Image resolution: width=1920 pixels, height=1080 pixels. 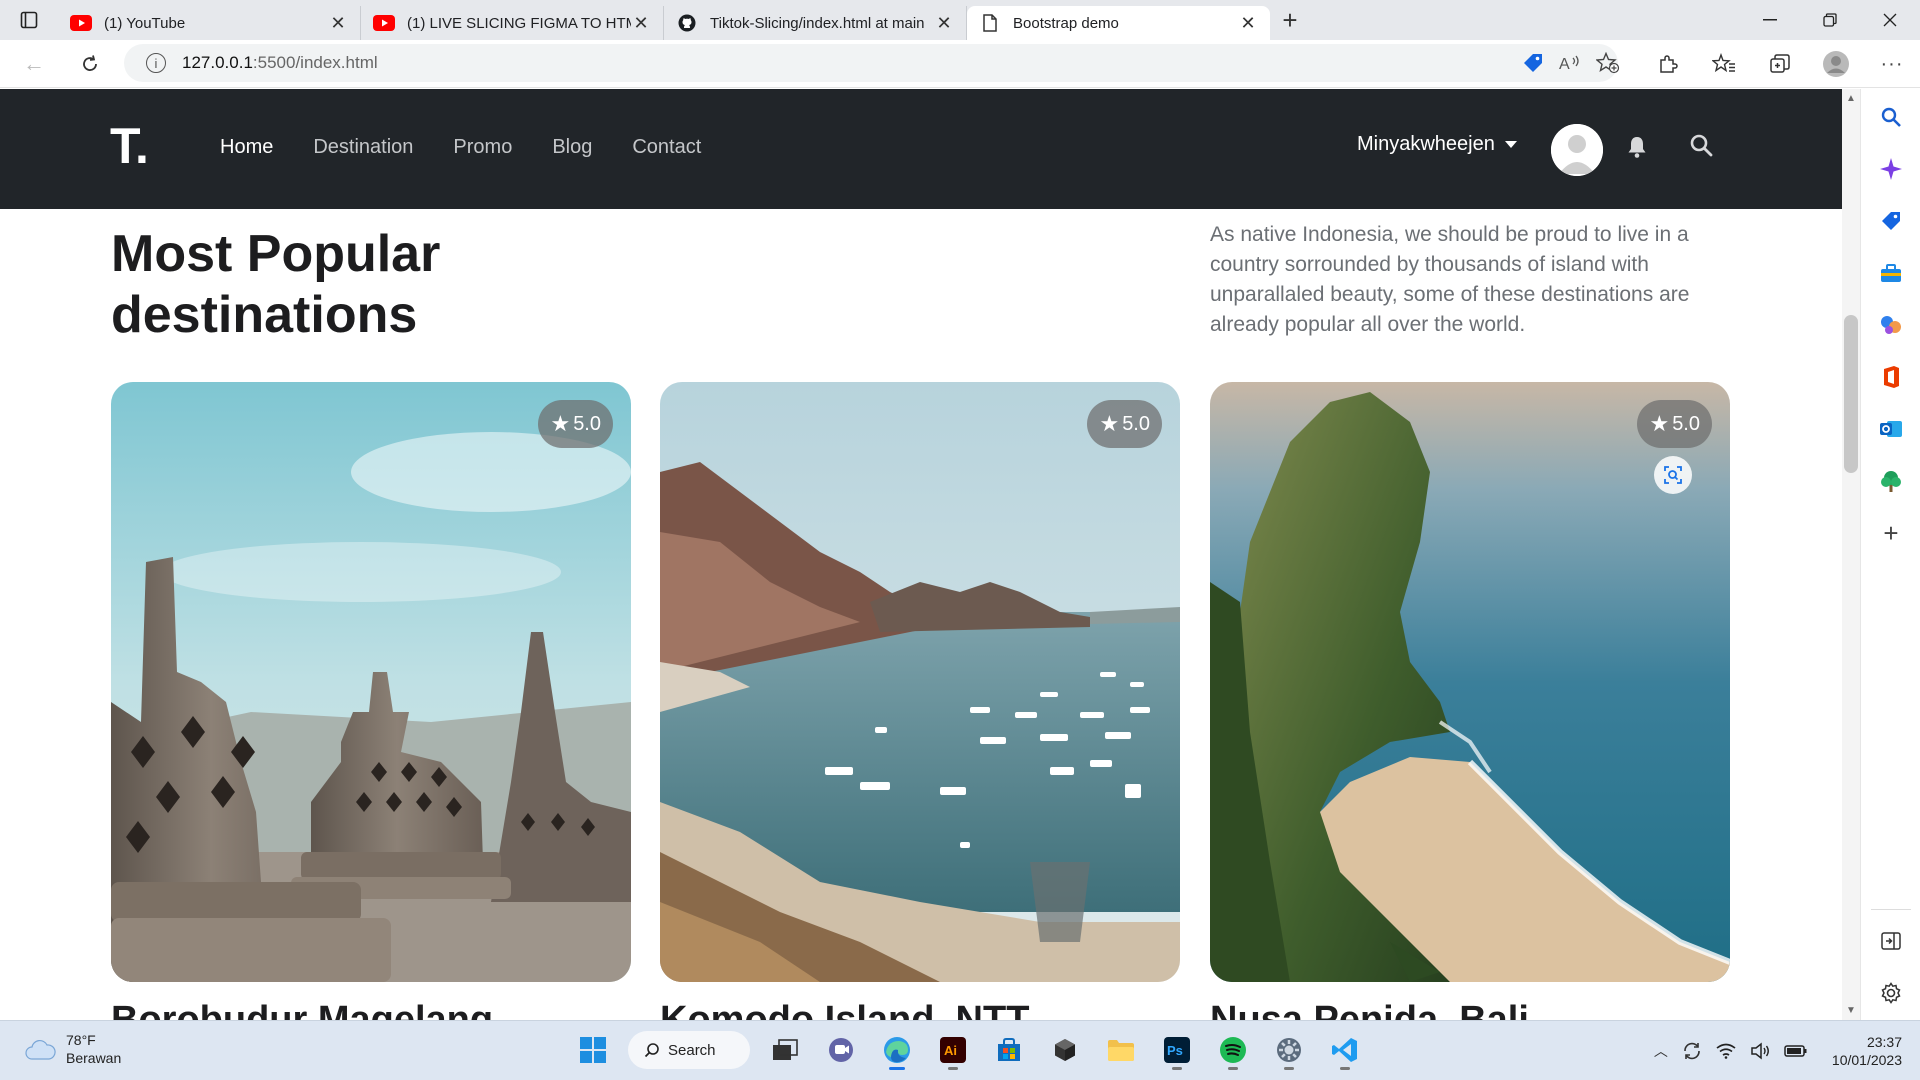 What do you see at coordinates (1692, 1051) in the screenshot?
I see `sync-icon` at bounding box center [1692, 1051].